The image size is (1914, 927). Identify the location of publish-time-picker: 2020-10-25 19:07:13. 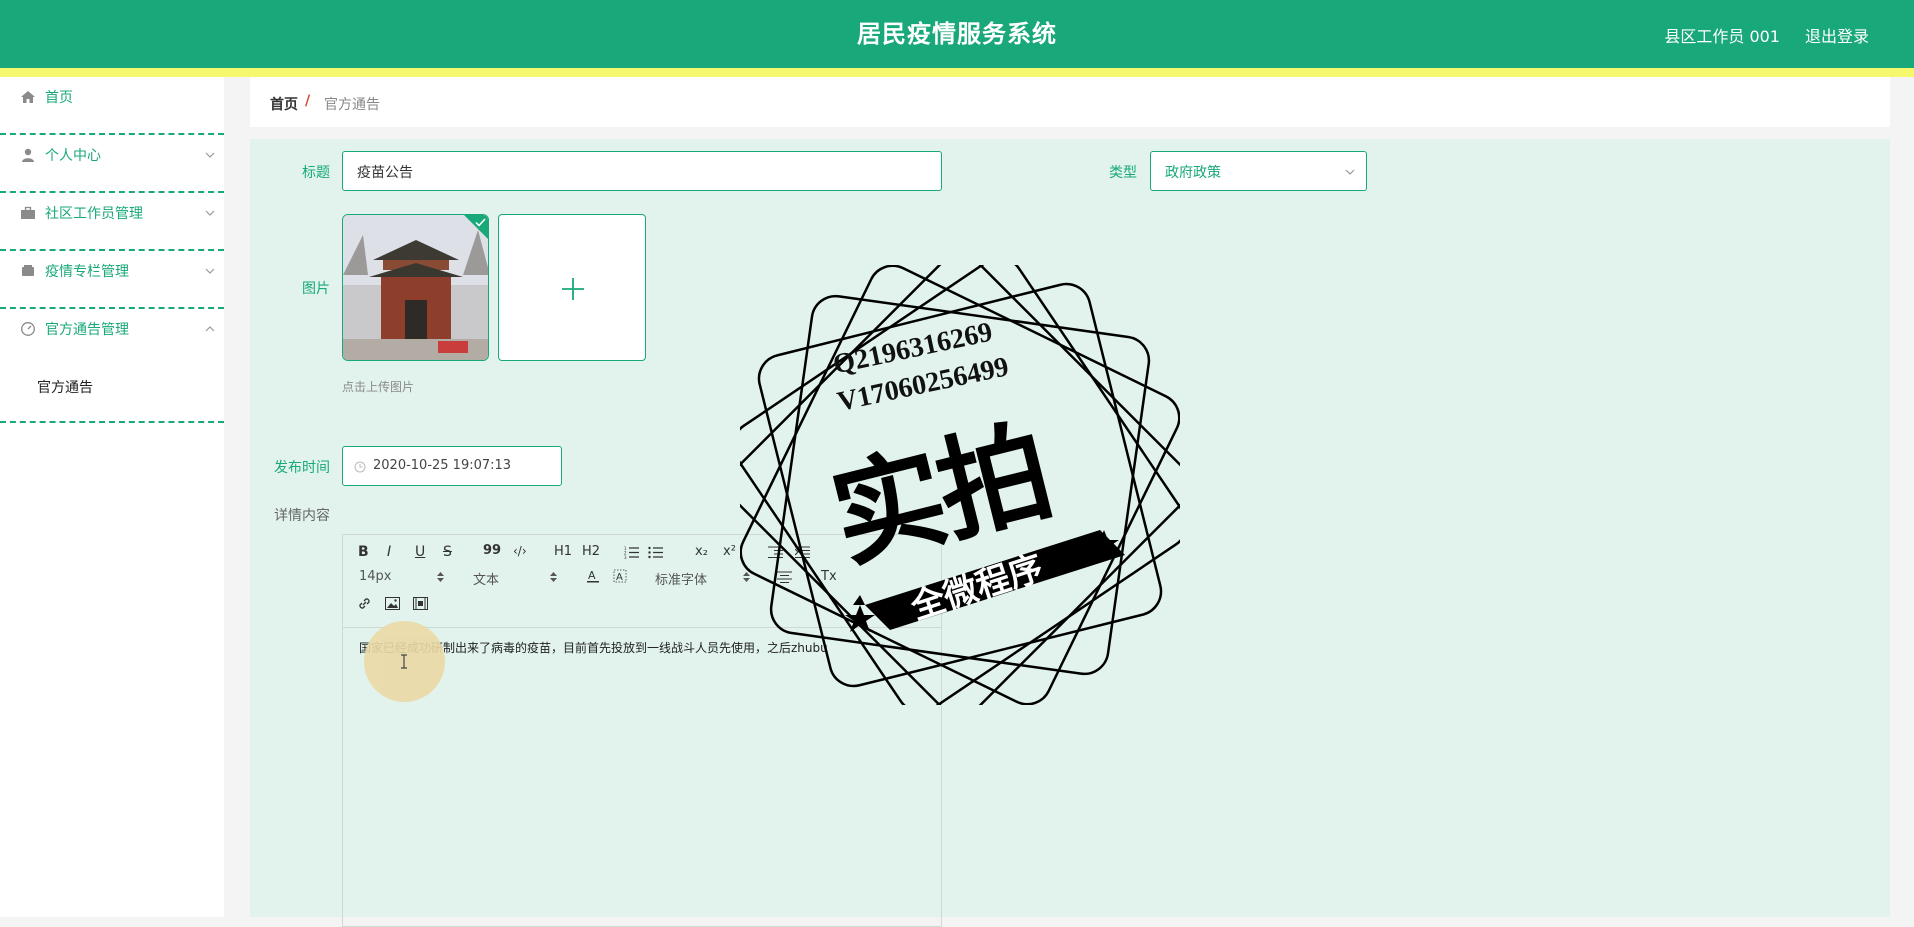
(452, 466).